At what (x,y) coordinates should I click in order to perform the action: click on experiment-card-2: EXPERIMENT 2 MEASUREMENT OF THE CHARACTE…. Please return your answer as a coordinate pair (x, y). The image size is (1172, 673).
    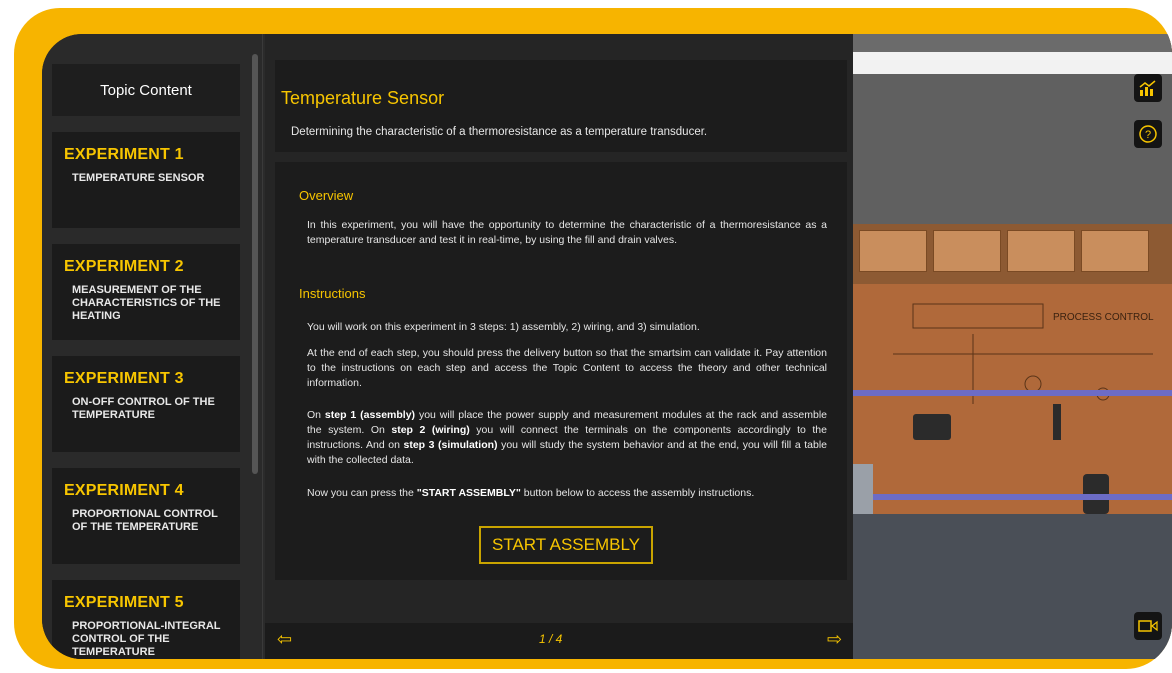
    Looking at the image, I should click on (146, 292).